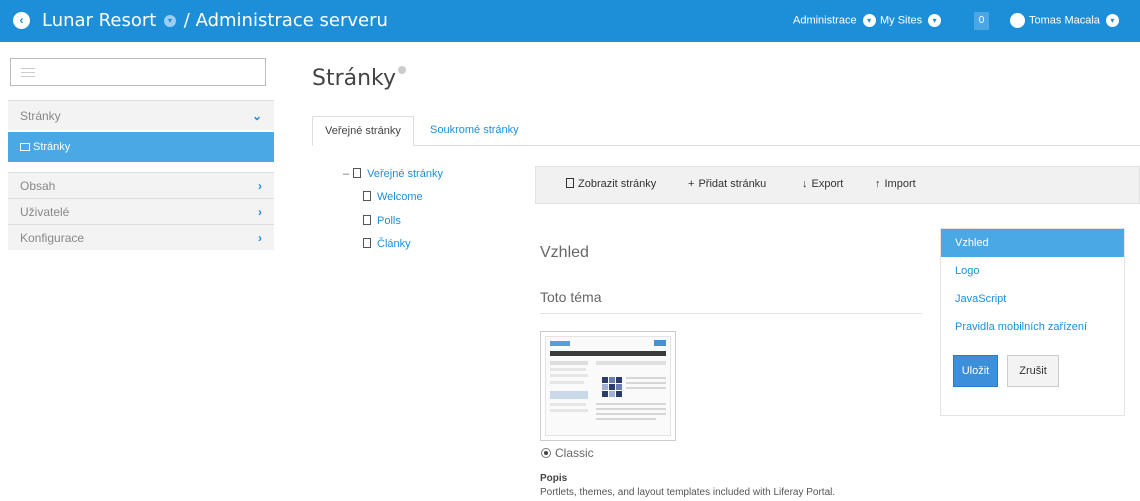 This screenshot has height=501, width=1140. I want to click on cancel-button: Zrušit, so click(1033, 371).